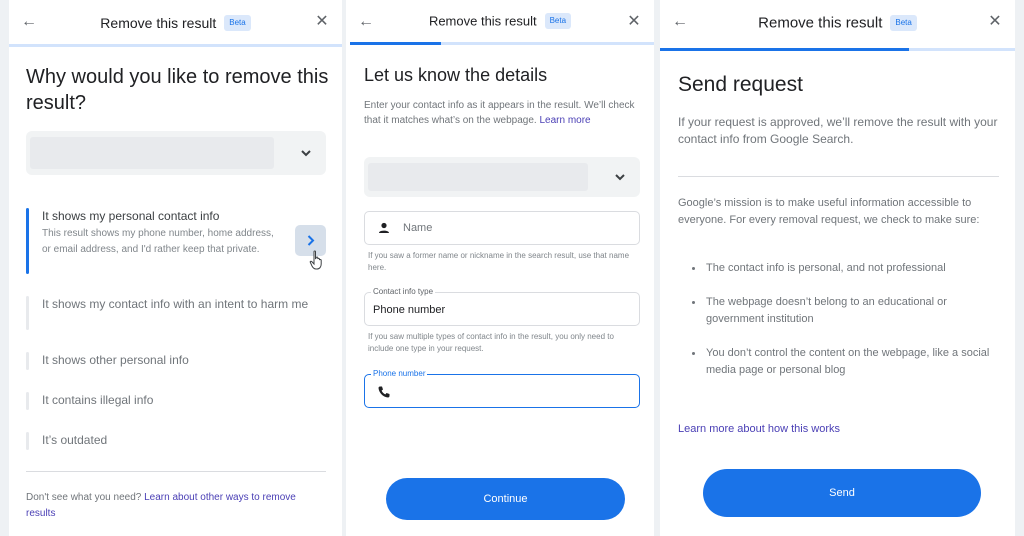 The image size is (1024, 536). What do you see at coordinates (564, 120) in the screenshot?
I see `learn-more-link: Learn more` at bounding box center [564, 120].